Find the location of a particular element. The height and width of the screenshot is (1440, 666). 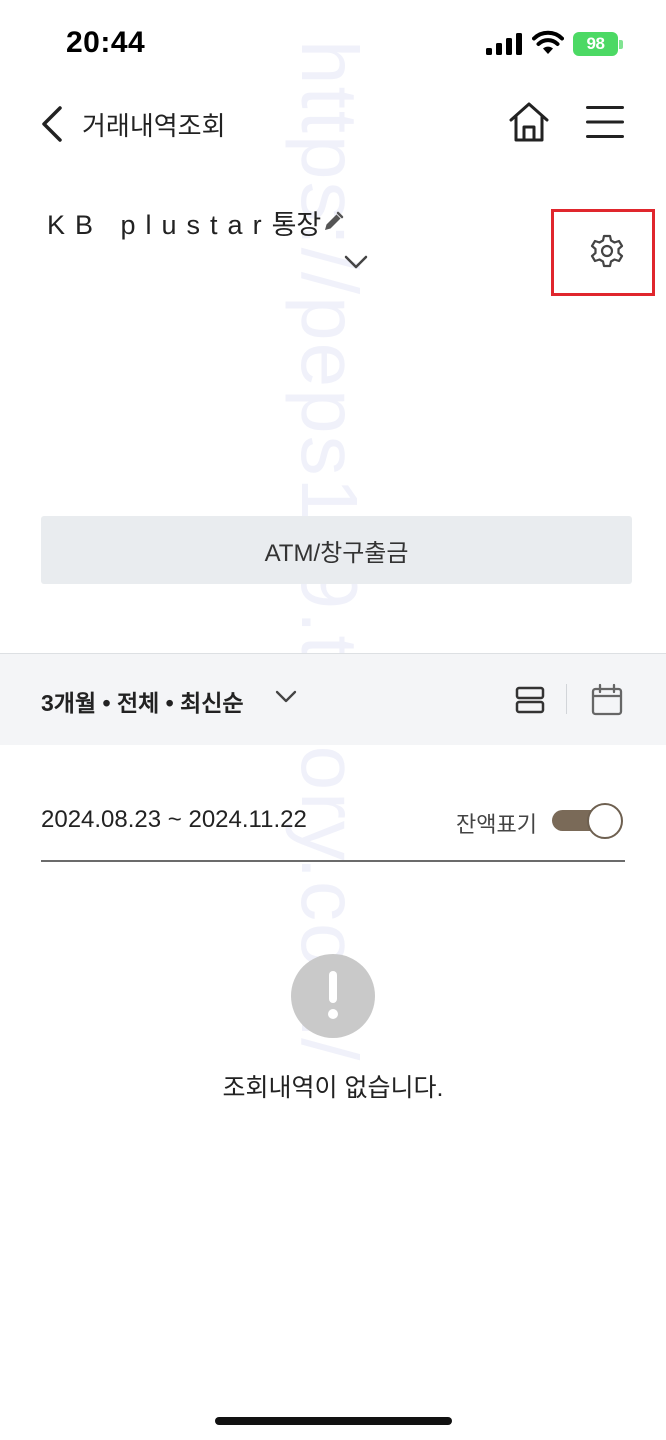

menu-icon is located at coordinates (605, 122).